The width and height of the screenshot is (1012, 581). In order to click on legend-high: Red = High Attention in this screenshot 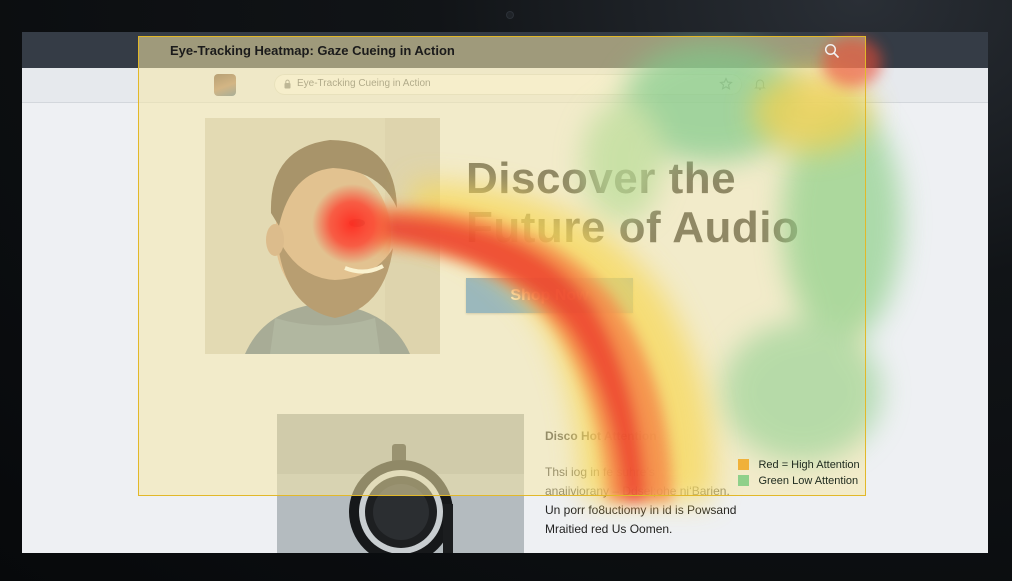, I will do `click(799, 463)`.